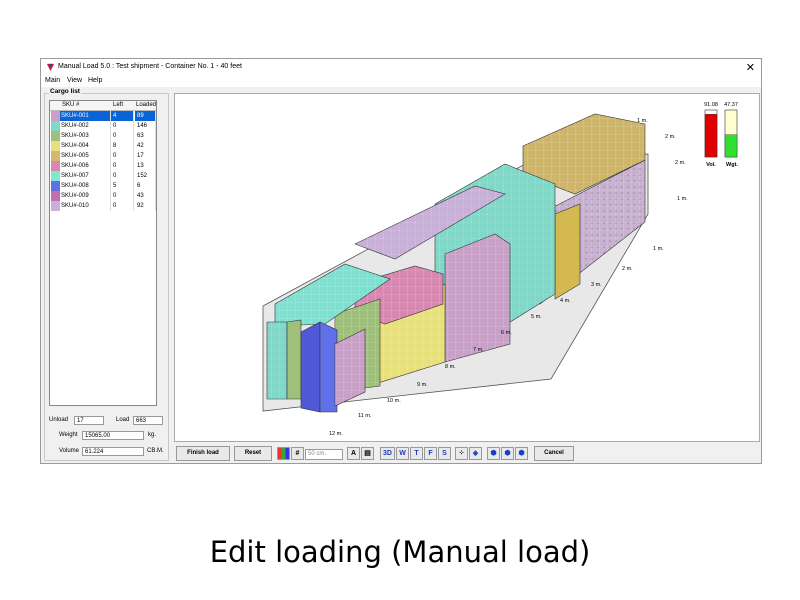 This screenshot has height=600, width=800. Describe the element at coordinates (387, 453) in the screenshot. I see `view-3d-button: 3D` at that location.